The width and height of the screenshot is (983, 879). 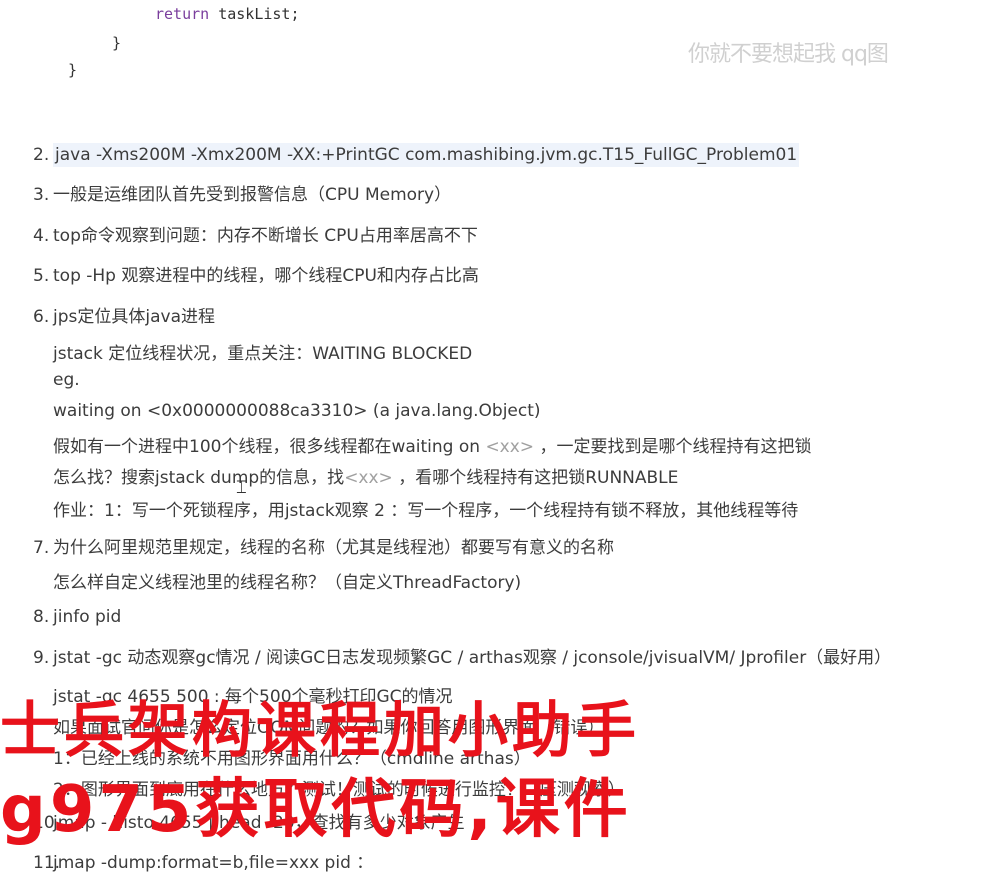 What do you see at coordinates (788, 54) in the screenshot?
I see `video-watermark: 你就不要想起我 qq图` at bounding box center [788, 54].